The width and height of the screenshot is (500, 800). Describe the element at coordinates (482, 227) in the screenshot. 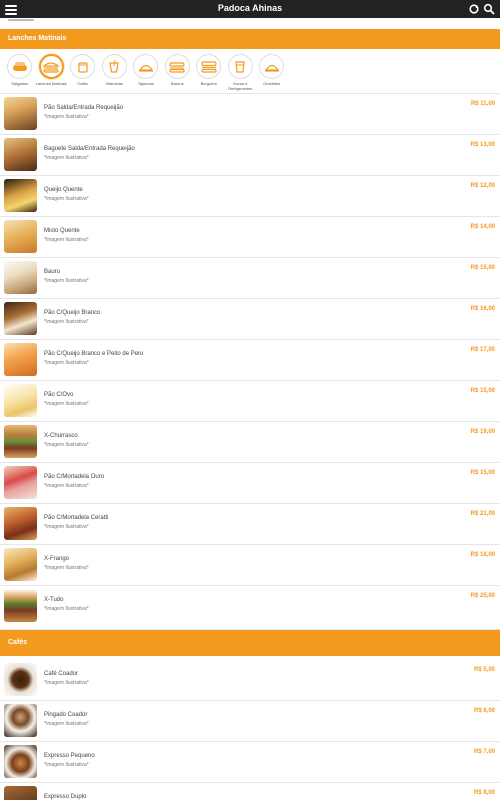

I see `item-price: R$ 14,00` at that location.